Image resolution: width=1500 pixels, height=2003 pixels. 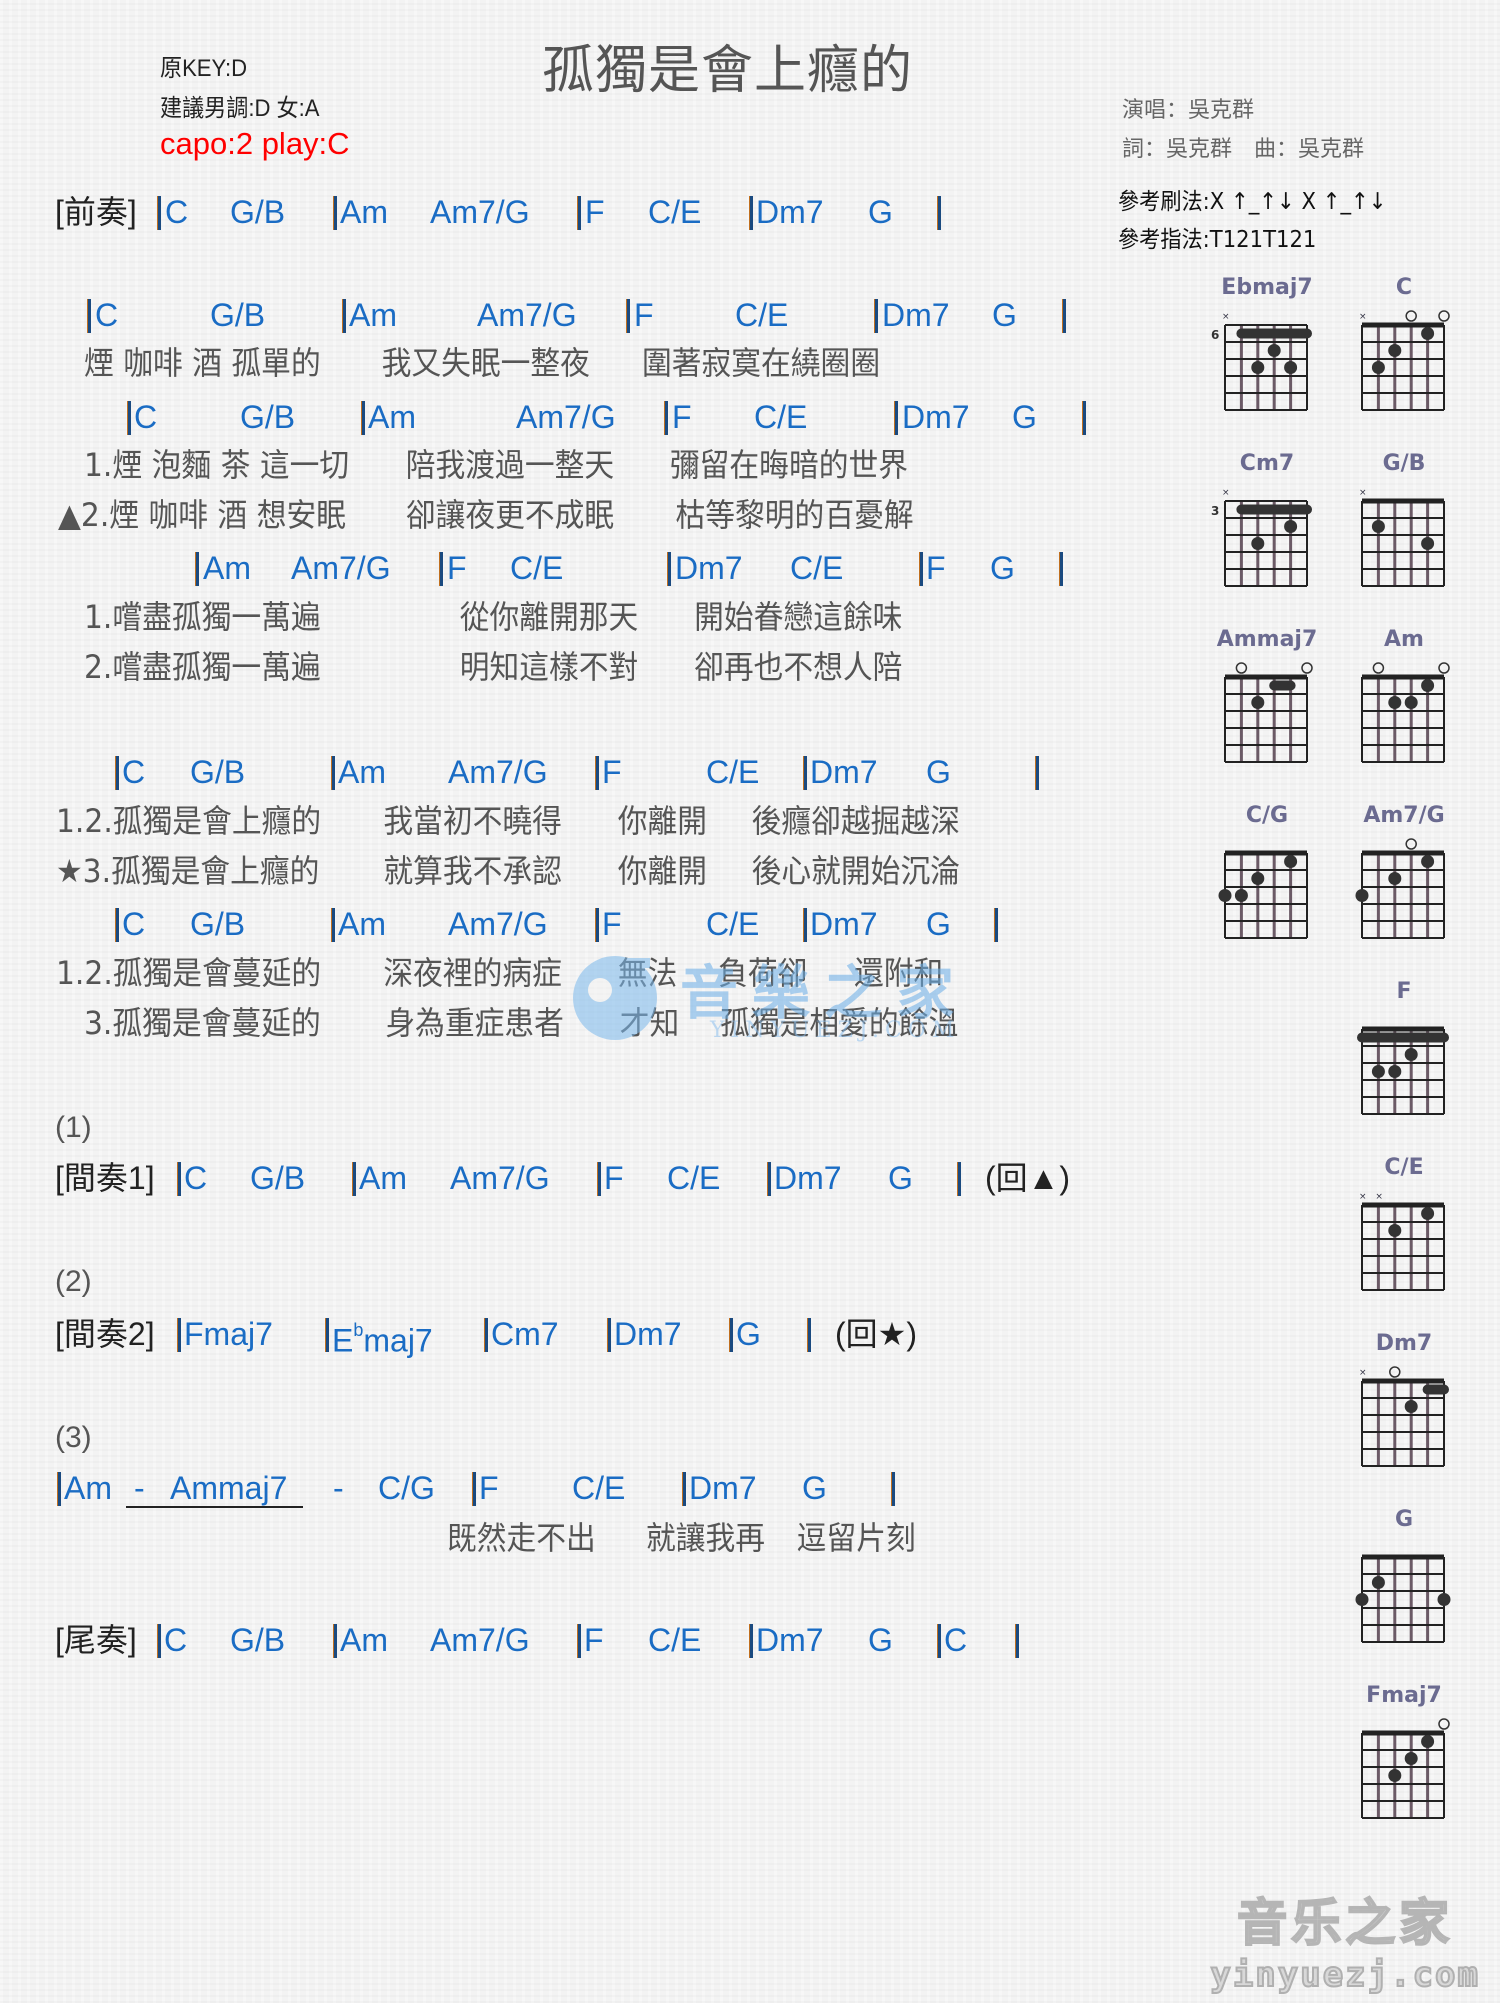 I want to click on watermark: 音樂之家 YINYUEZJ.COM, so click(x=770, y=1000).